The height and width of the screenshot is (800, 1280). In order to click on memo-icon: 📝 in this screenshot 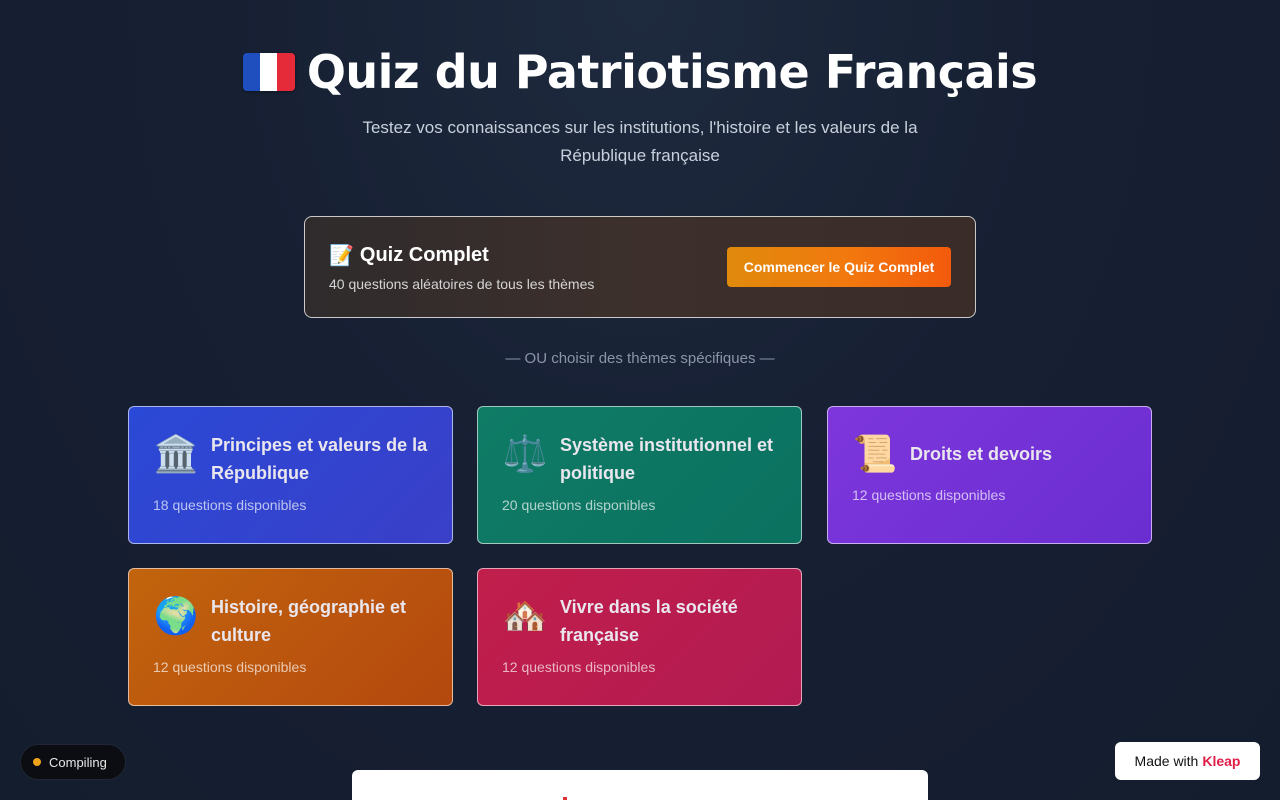, I will do `click(341, 255)`.